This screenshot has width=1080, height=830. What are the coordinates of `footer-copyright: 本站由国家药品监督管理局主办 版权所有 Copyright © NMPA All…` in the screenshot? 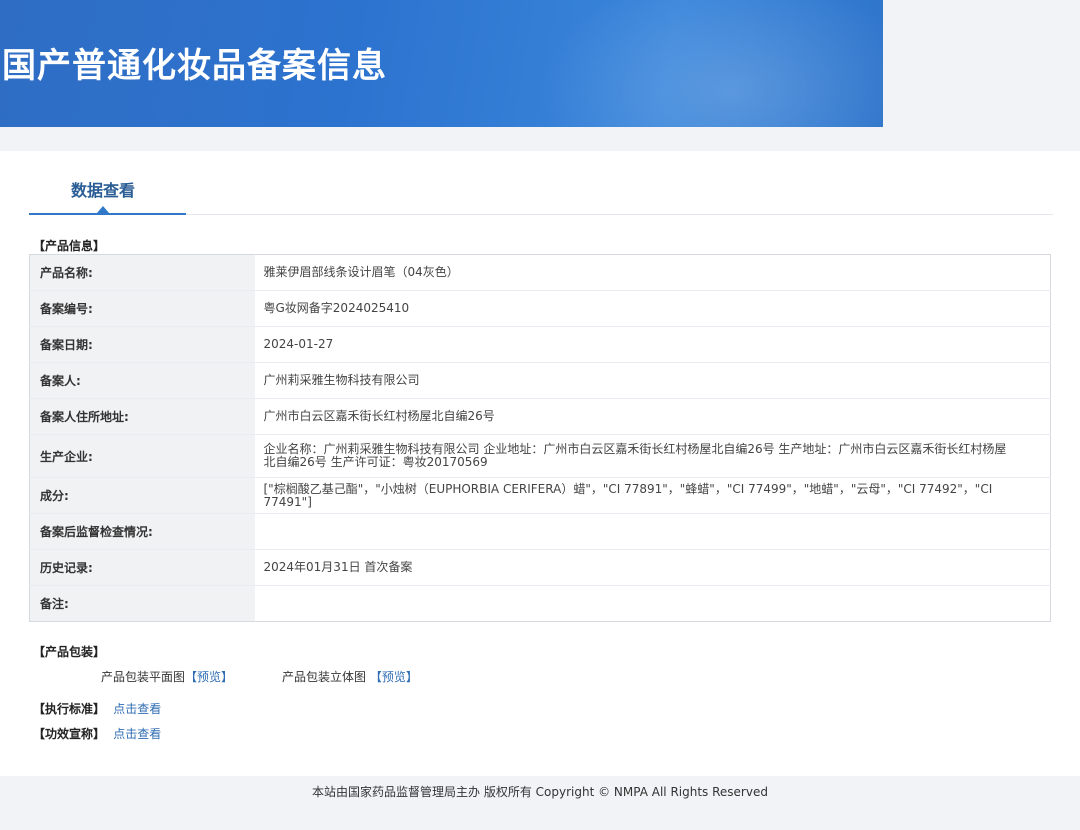 It's located at (540, 792).